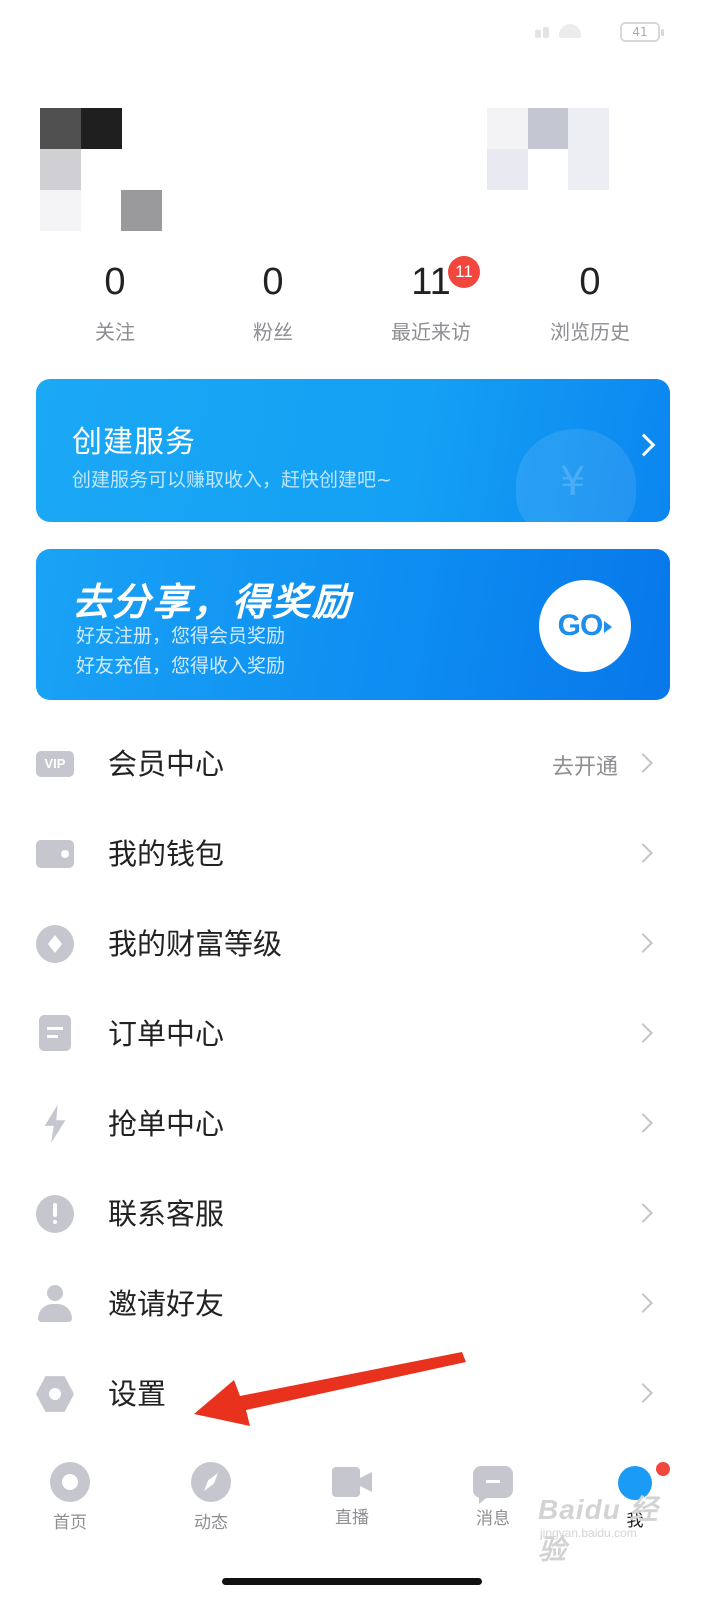  I want to click on menu-right-text: 去开通, so click(584, 767).